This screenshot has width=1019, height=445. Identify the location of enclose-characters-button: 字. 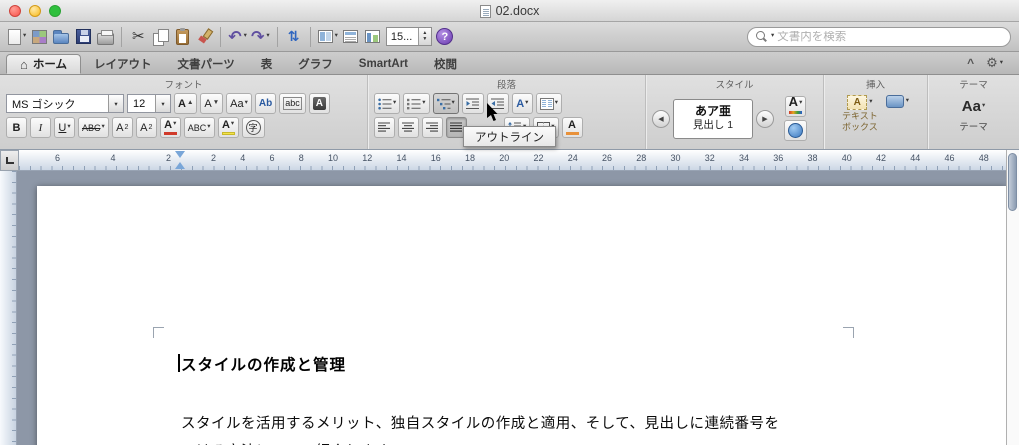
(253, 127).